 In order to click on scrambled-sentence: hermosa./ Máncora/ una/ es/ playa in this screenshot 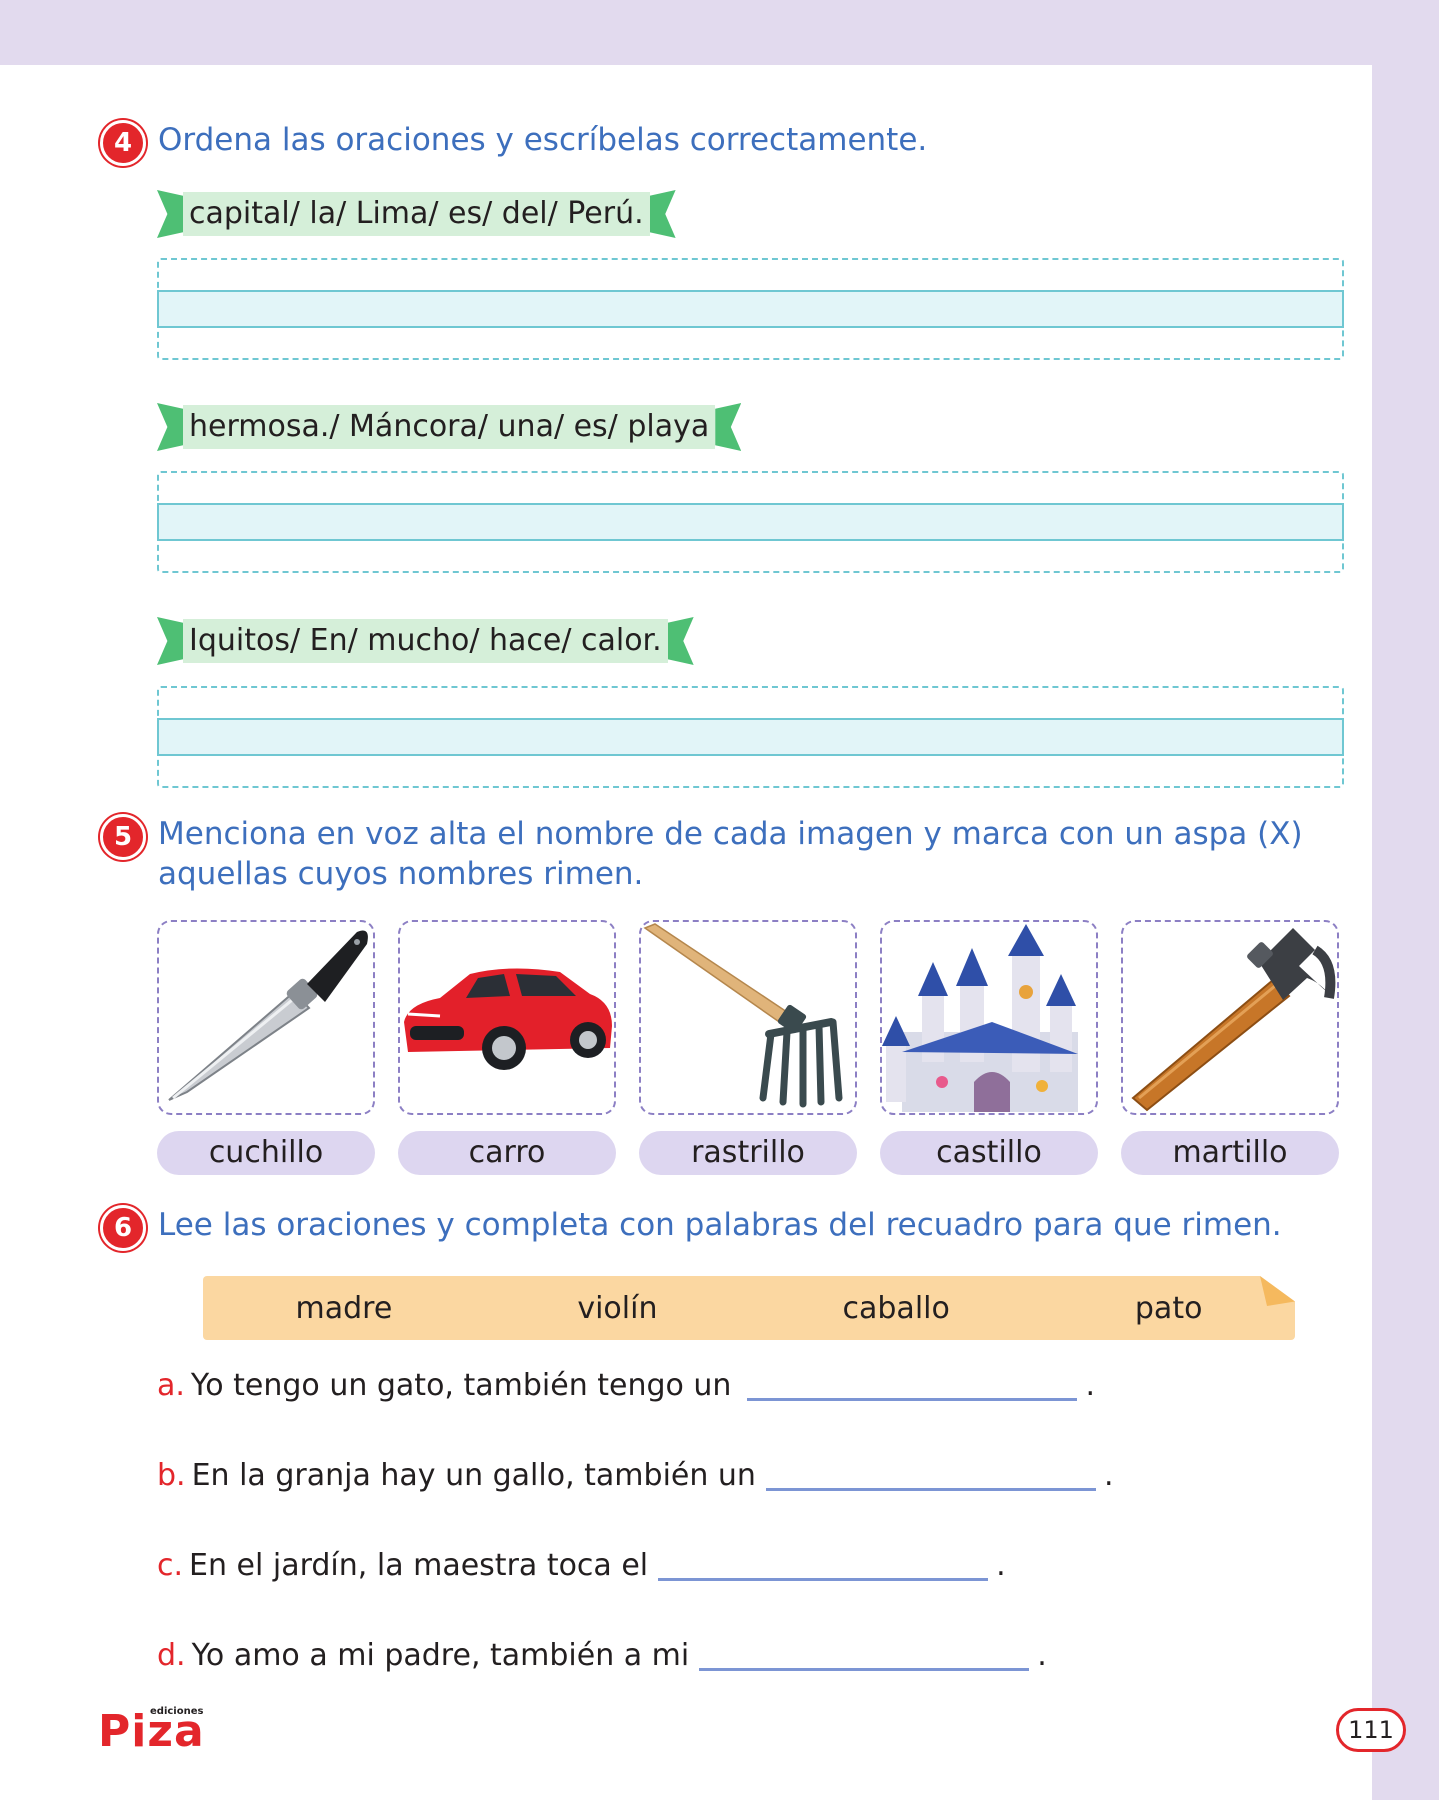, I will do `click(449, 427)`.